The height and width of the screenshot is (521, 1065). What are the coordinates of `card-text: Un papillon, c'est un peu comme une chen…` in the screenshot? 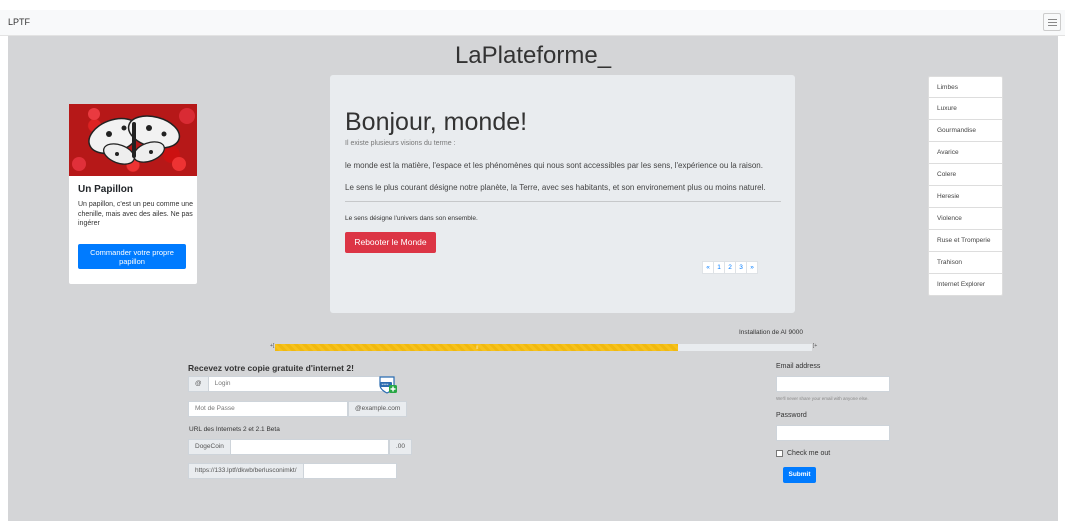 It's located at (135, 214).